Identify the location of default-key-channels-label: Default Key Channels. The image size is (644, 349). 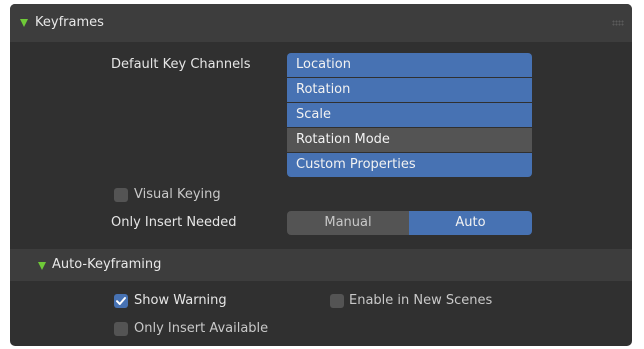
(181, 64).